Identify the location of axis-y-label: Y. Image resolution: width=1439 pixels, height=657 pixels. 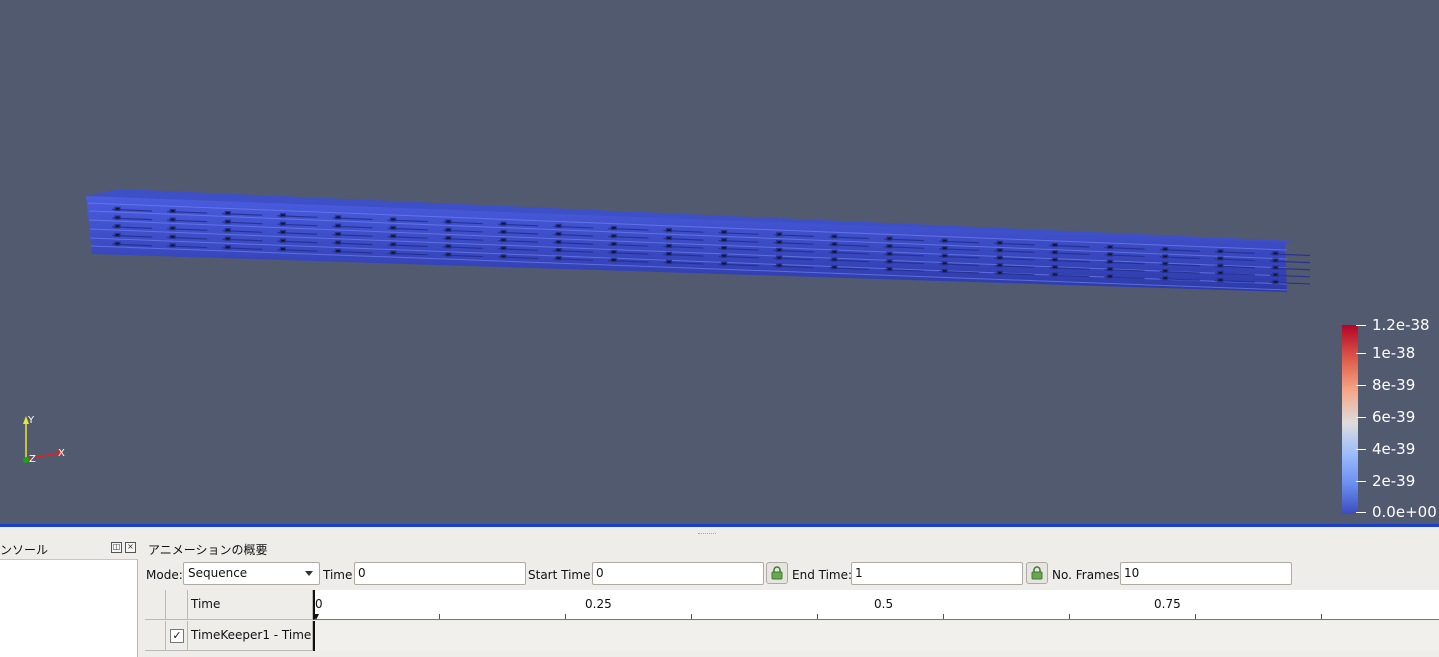
(31, 420).